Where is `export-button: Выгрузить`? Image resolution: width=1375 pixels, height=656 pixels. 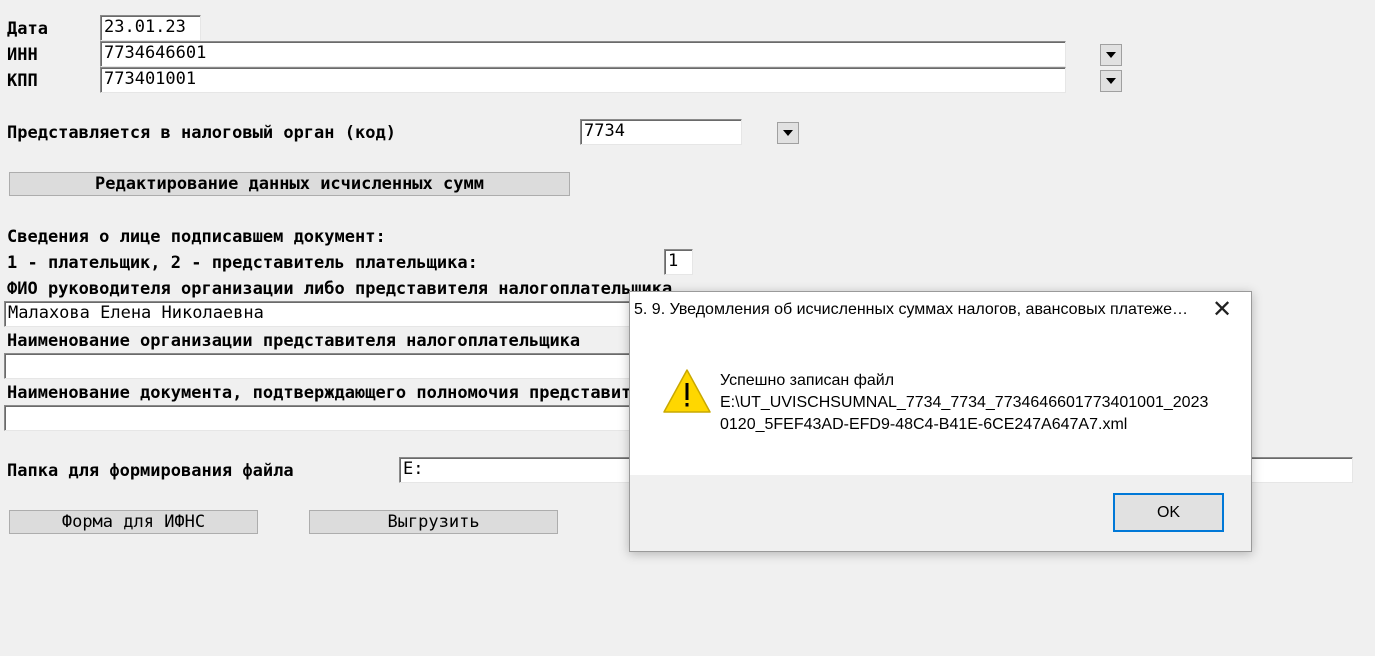 export-button: Выгрузить is located at coordinates (433, 522).